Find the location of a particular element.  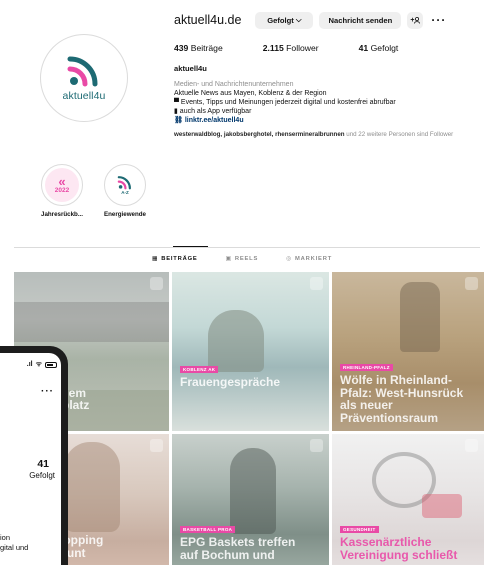

followed-by-rest: und 22 weitere Personen sind Follower is located at coordinates (399, 134).